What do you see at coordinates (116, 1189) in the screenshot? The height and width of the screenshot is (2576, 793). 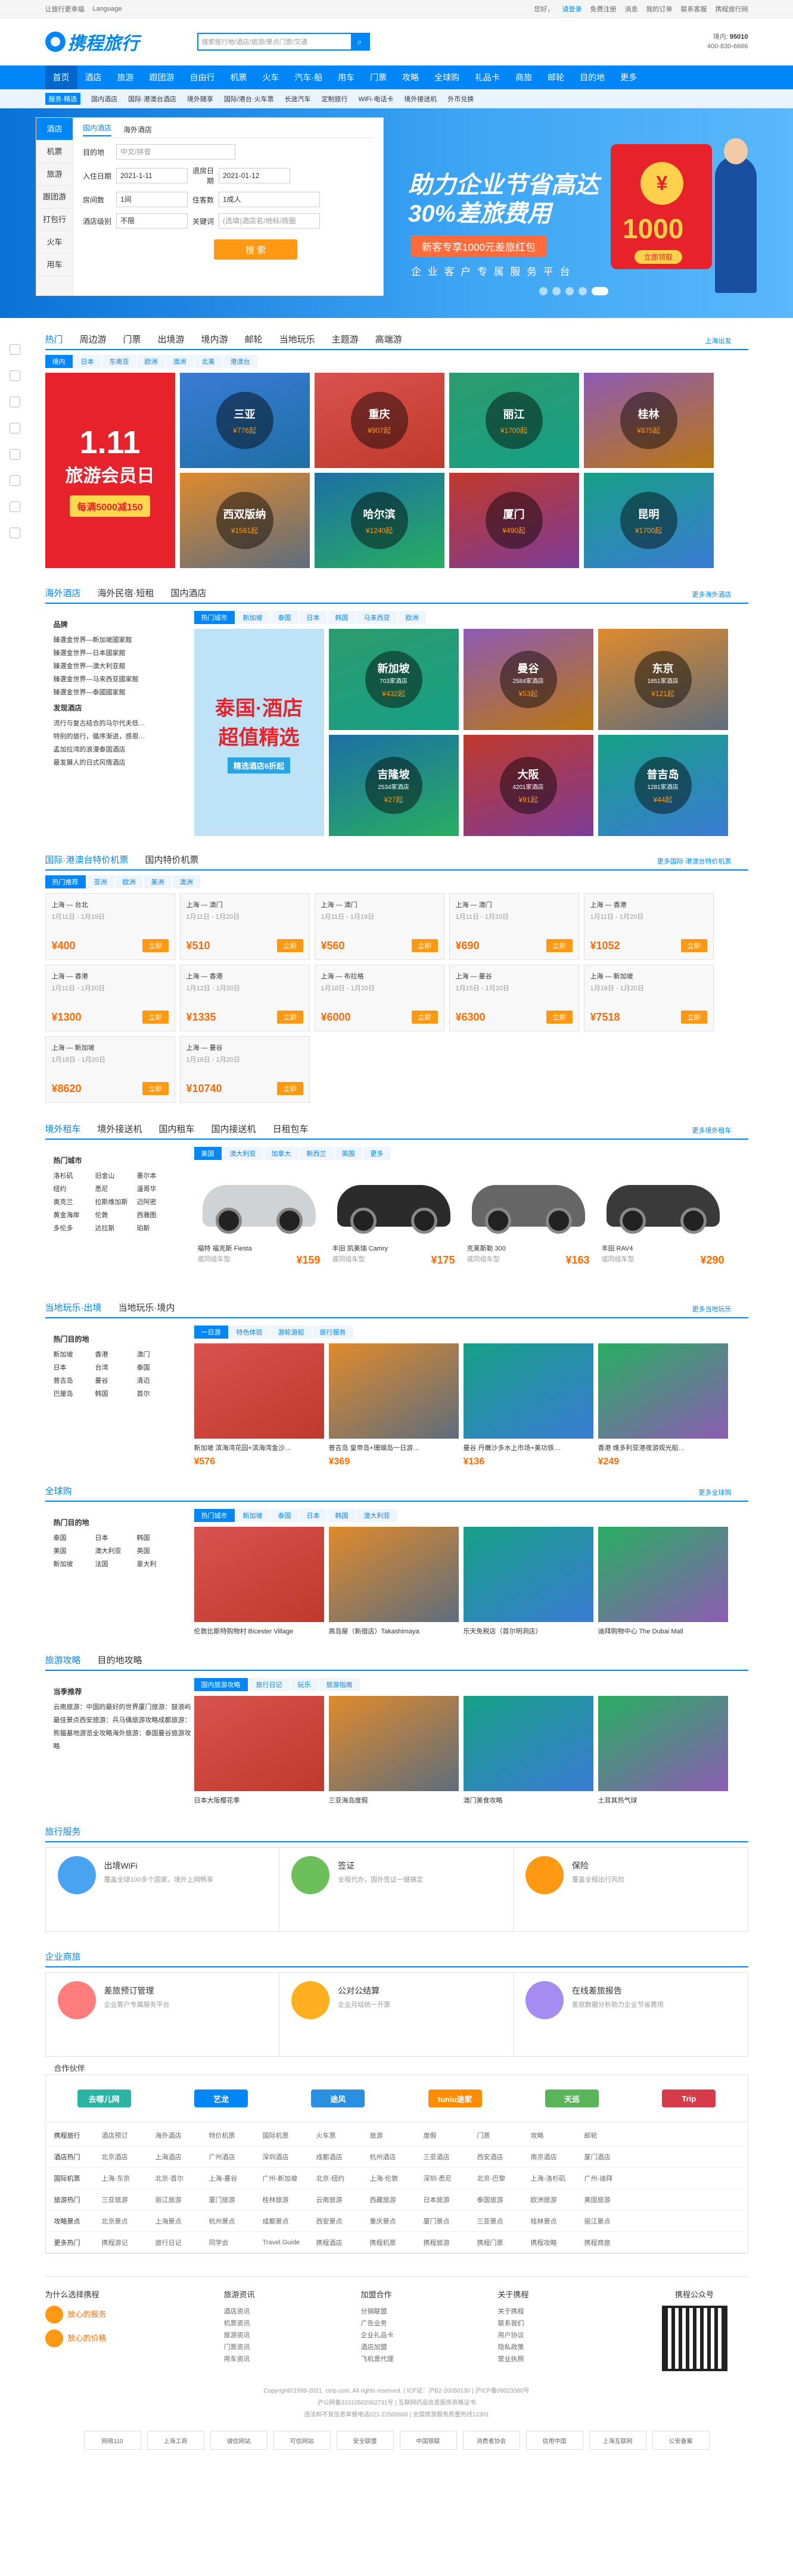 I see `city-link: 悉尼` at bounding box center [116, 1189].